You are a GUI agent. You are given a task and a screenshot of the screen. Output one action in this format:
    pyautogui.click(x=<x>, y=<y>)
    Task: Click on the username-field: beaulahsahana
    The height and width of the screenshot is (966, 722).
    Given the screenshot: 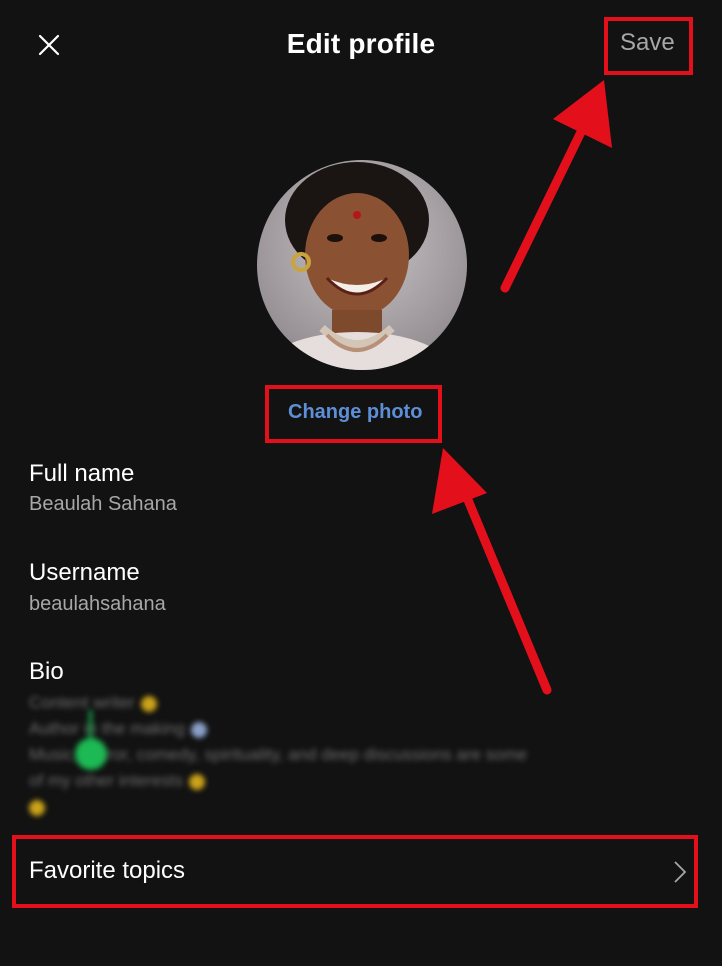 What is the action you would take?
    pyautogui.click(x=97, y=604)
    